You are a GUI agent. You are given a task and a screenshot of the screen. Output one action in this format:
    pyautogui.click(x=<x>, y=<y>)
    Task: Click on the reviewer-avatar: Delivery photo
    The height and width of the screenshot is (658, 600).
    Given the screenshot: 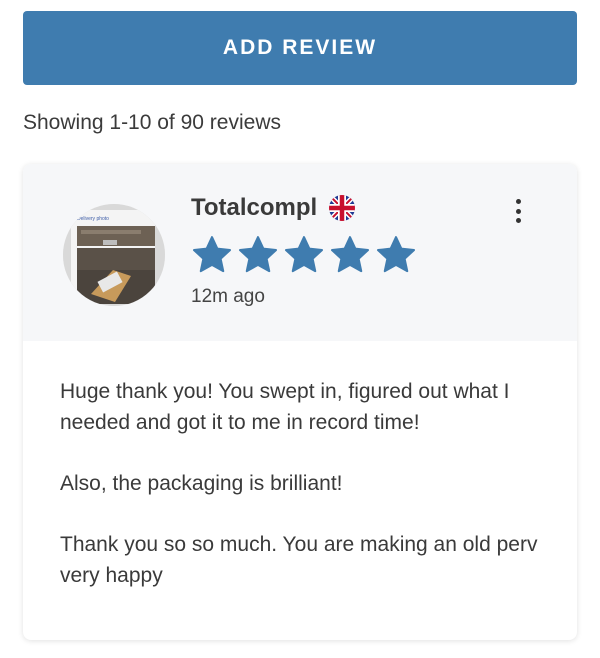 What is the action you would take?
    pyautogui.click(x=114, y=255)
    